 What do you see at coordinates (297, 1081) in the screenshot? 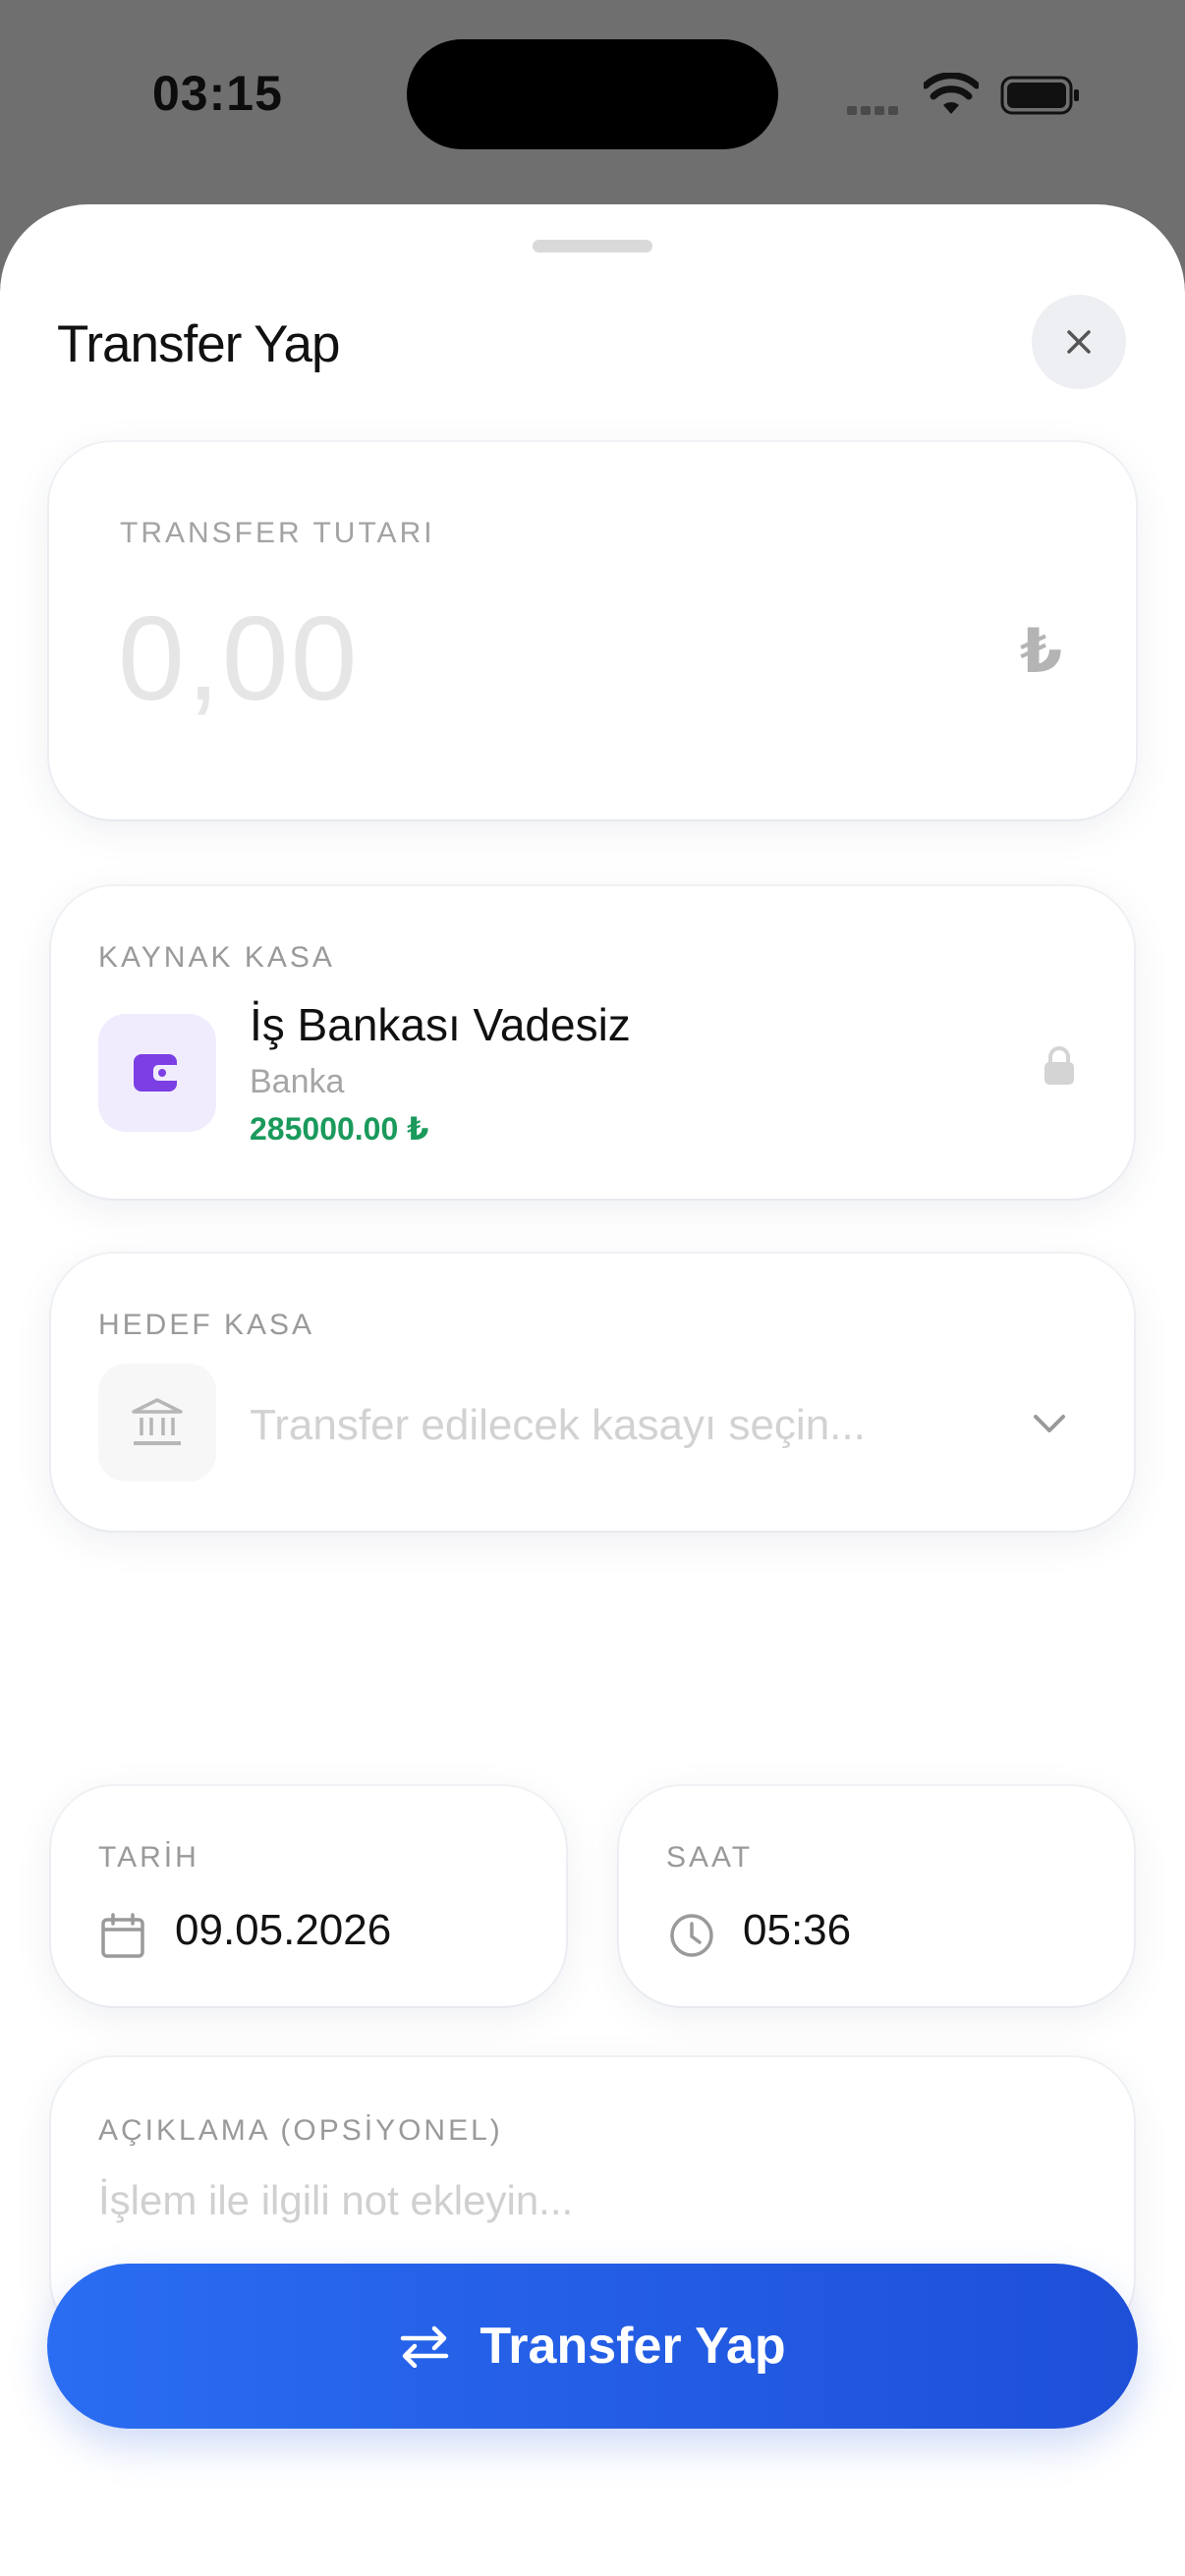
I see `source-account-type: Banka` at bounding box center [297, 1081].